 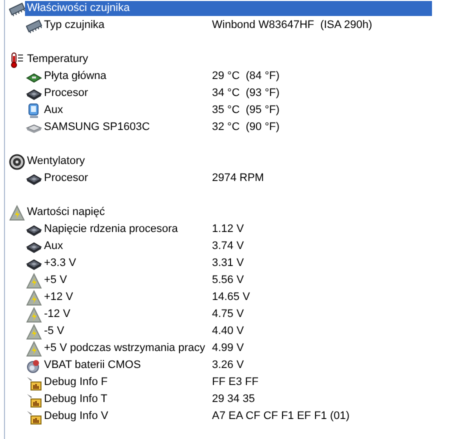 I want to click on tree-group-label: Temperatury, so click(x=115, y=59).